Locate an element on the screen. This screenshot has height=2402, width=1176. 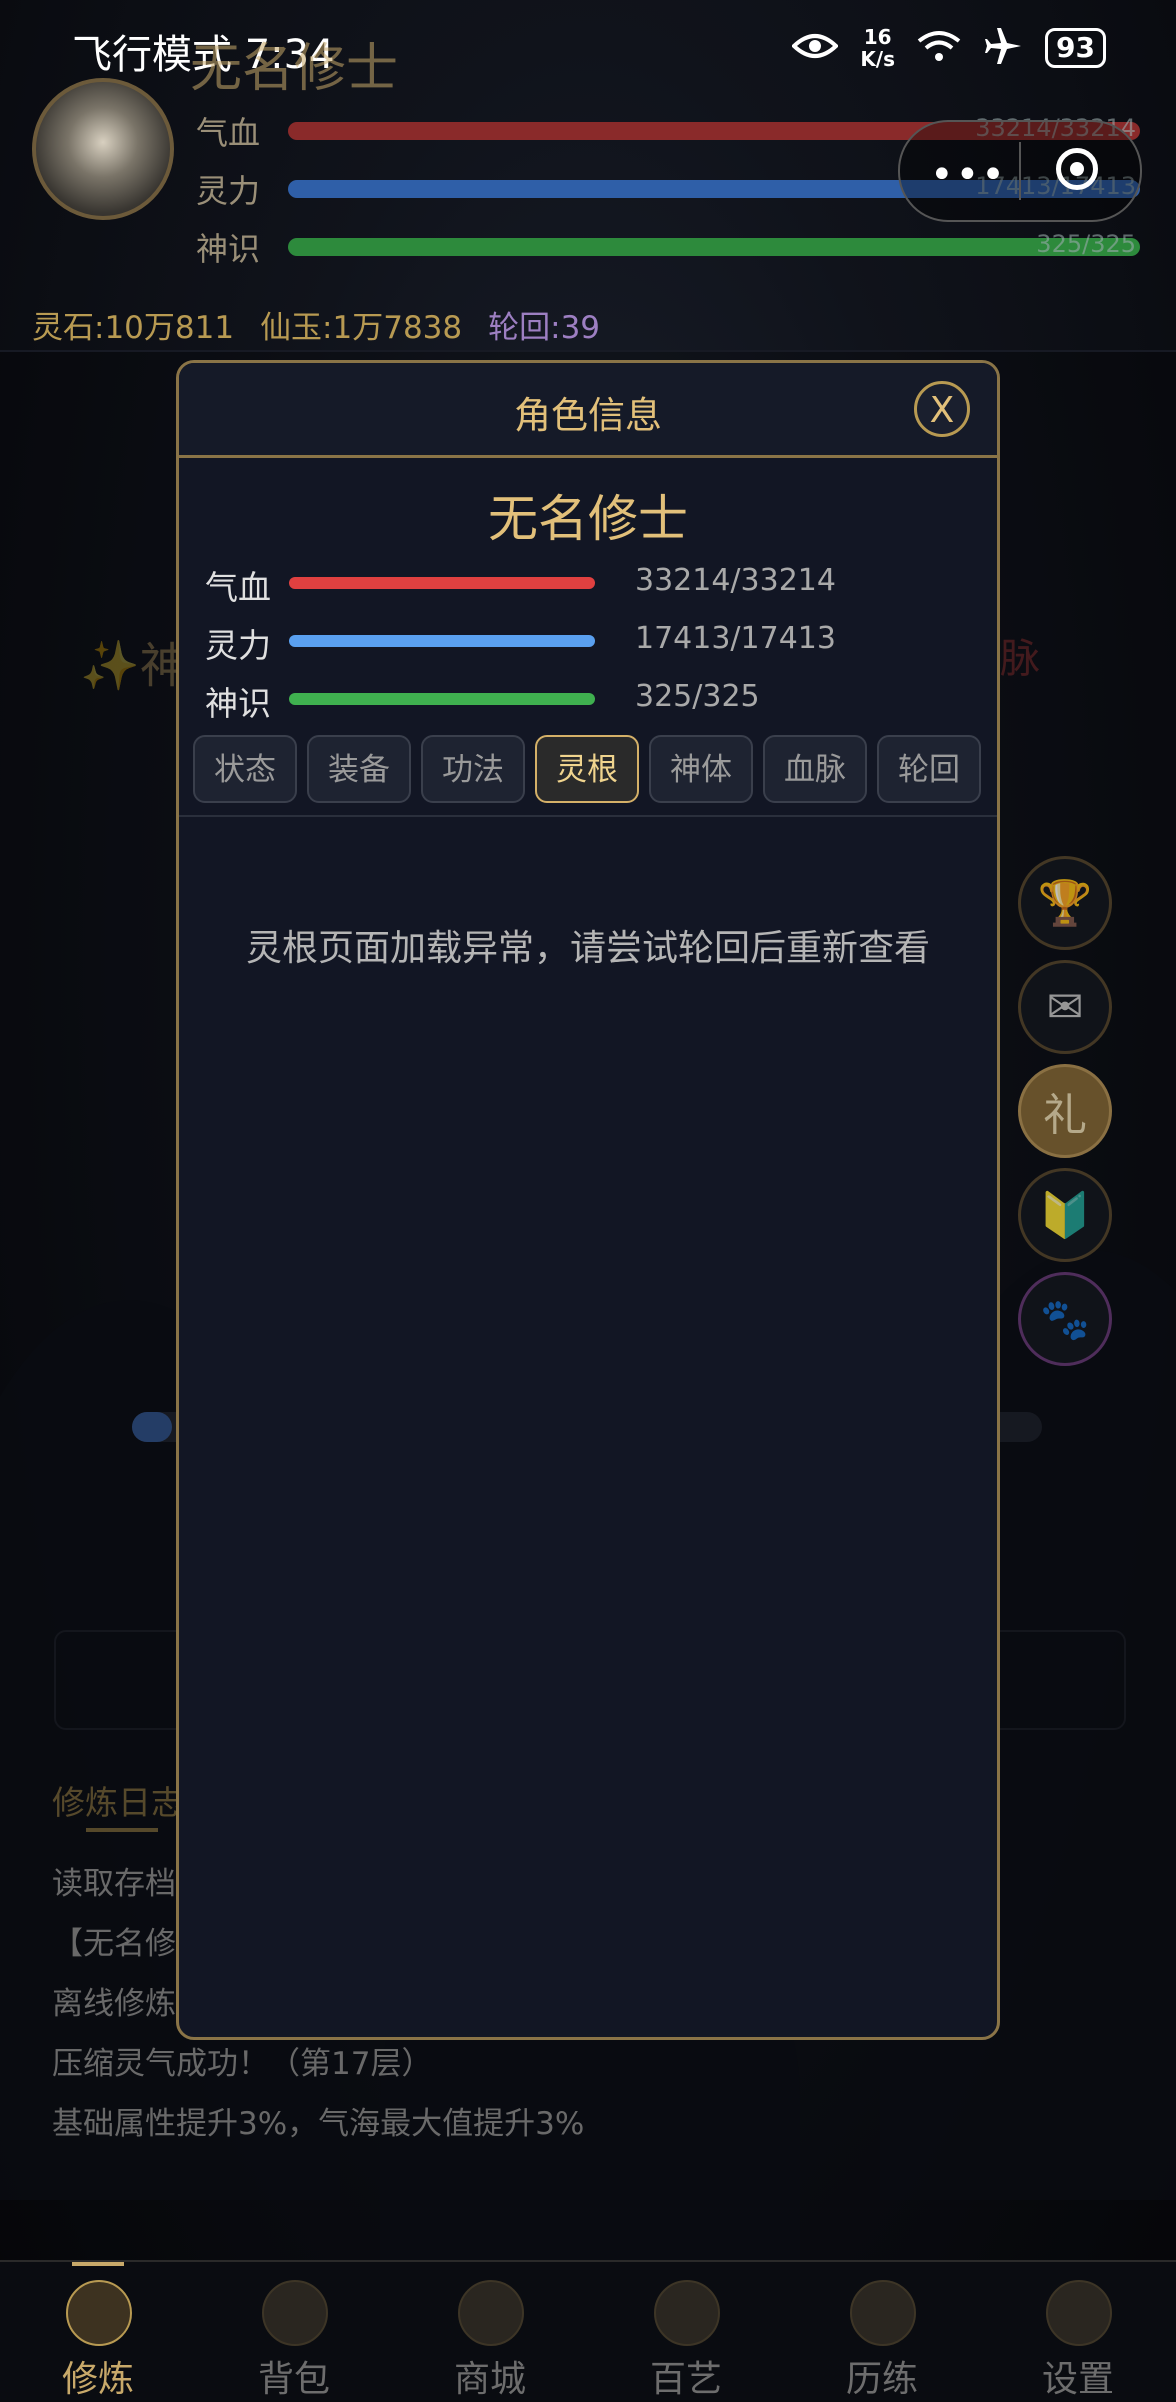
tab-spirit-root: 灵根 is located at coordinates (587, 769).